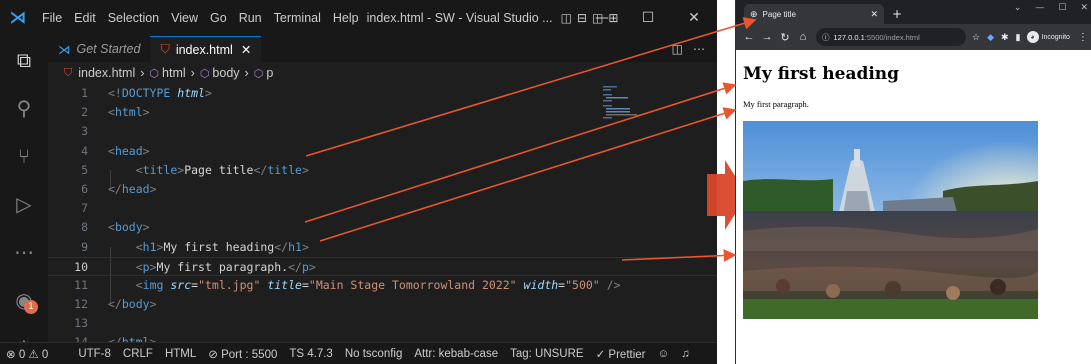  Describe the element at coordinates (94, 354) in the screenshot. I see `encoding-status: UTF-8` at that location.